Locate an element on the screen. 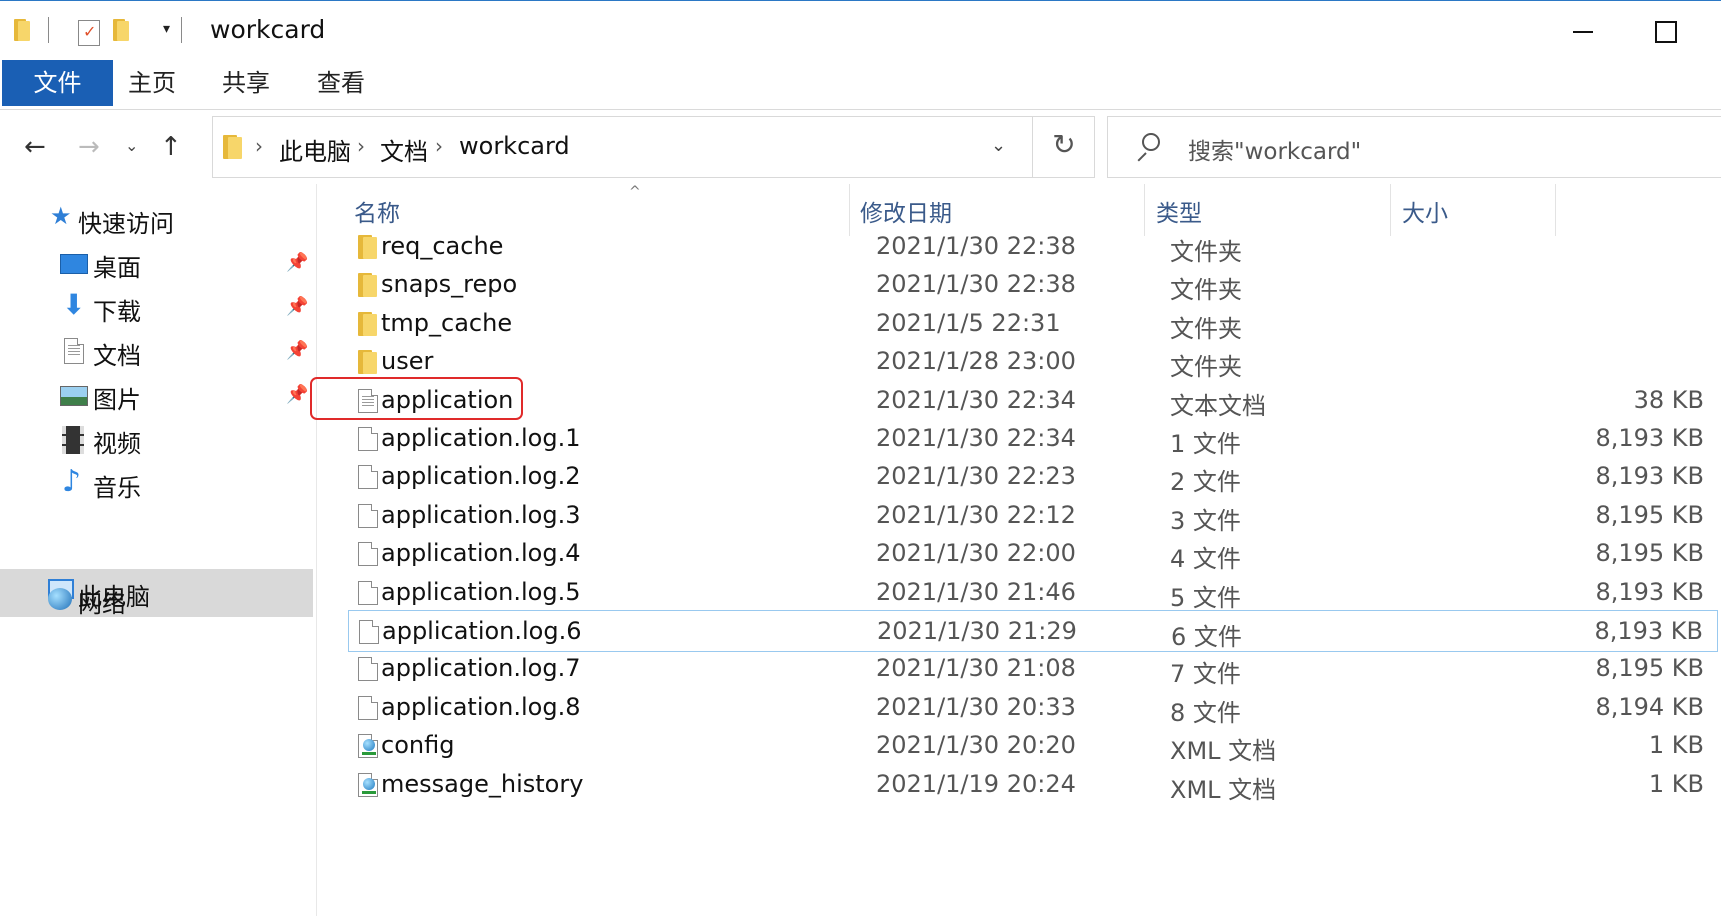  file-size: 38 KB is located at coordinates (1668, 400).